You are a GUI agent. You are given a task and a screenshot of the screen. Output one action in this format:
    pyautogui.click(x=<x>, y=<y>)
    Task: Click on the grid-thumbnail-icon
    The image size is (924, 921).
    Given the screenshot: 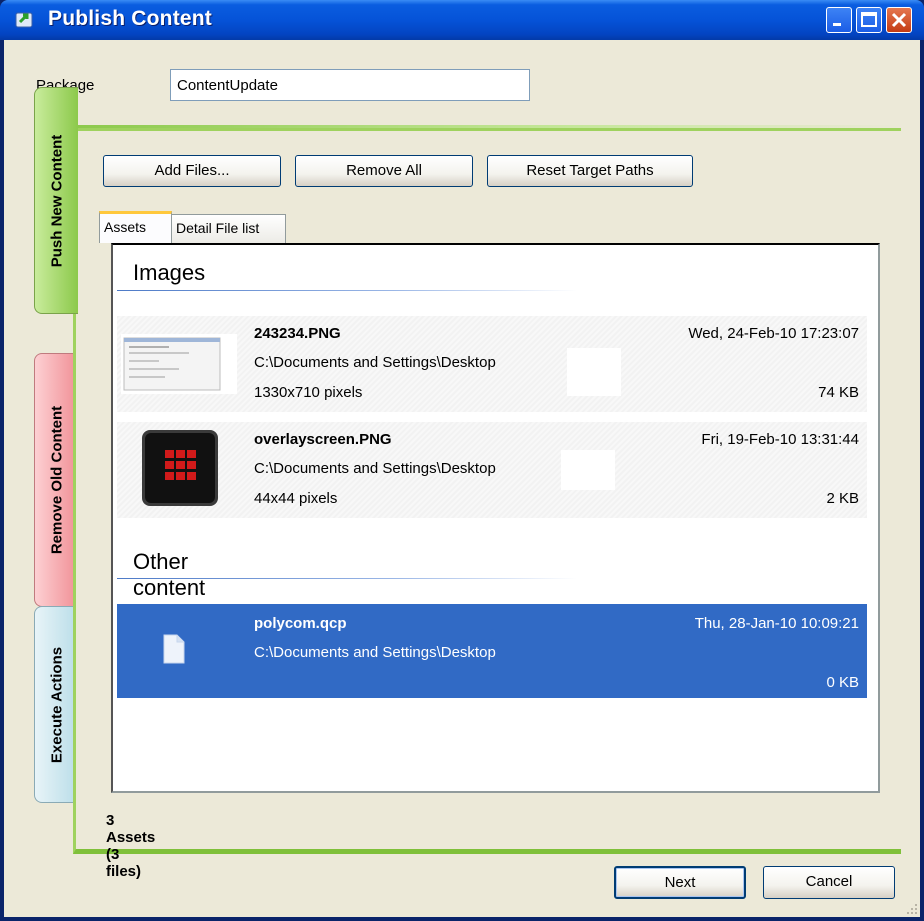 What is the action you would take?
    pyautogui.click(x=180, y=468)
    